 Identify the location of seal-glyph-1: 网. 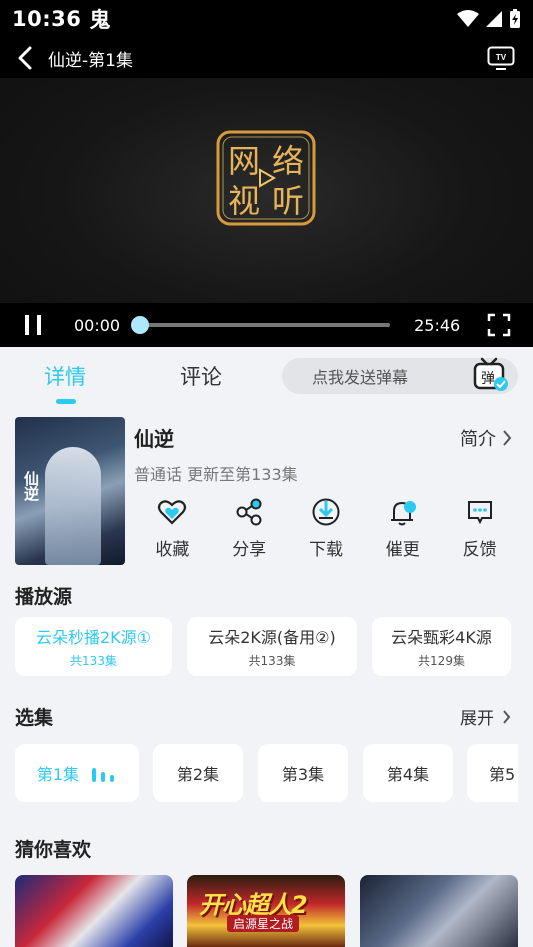
(244, 161).